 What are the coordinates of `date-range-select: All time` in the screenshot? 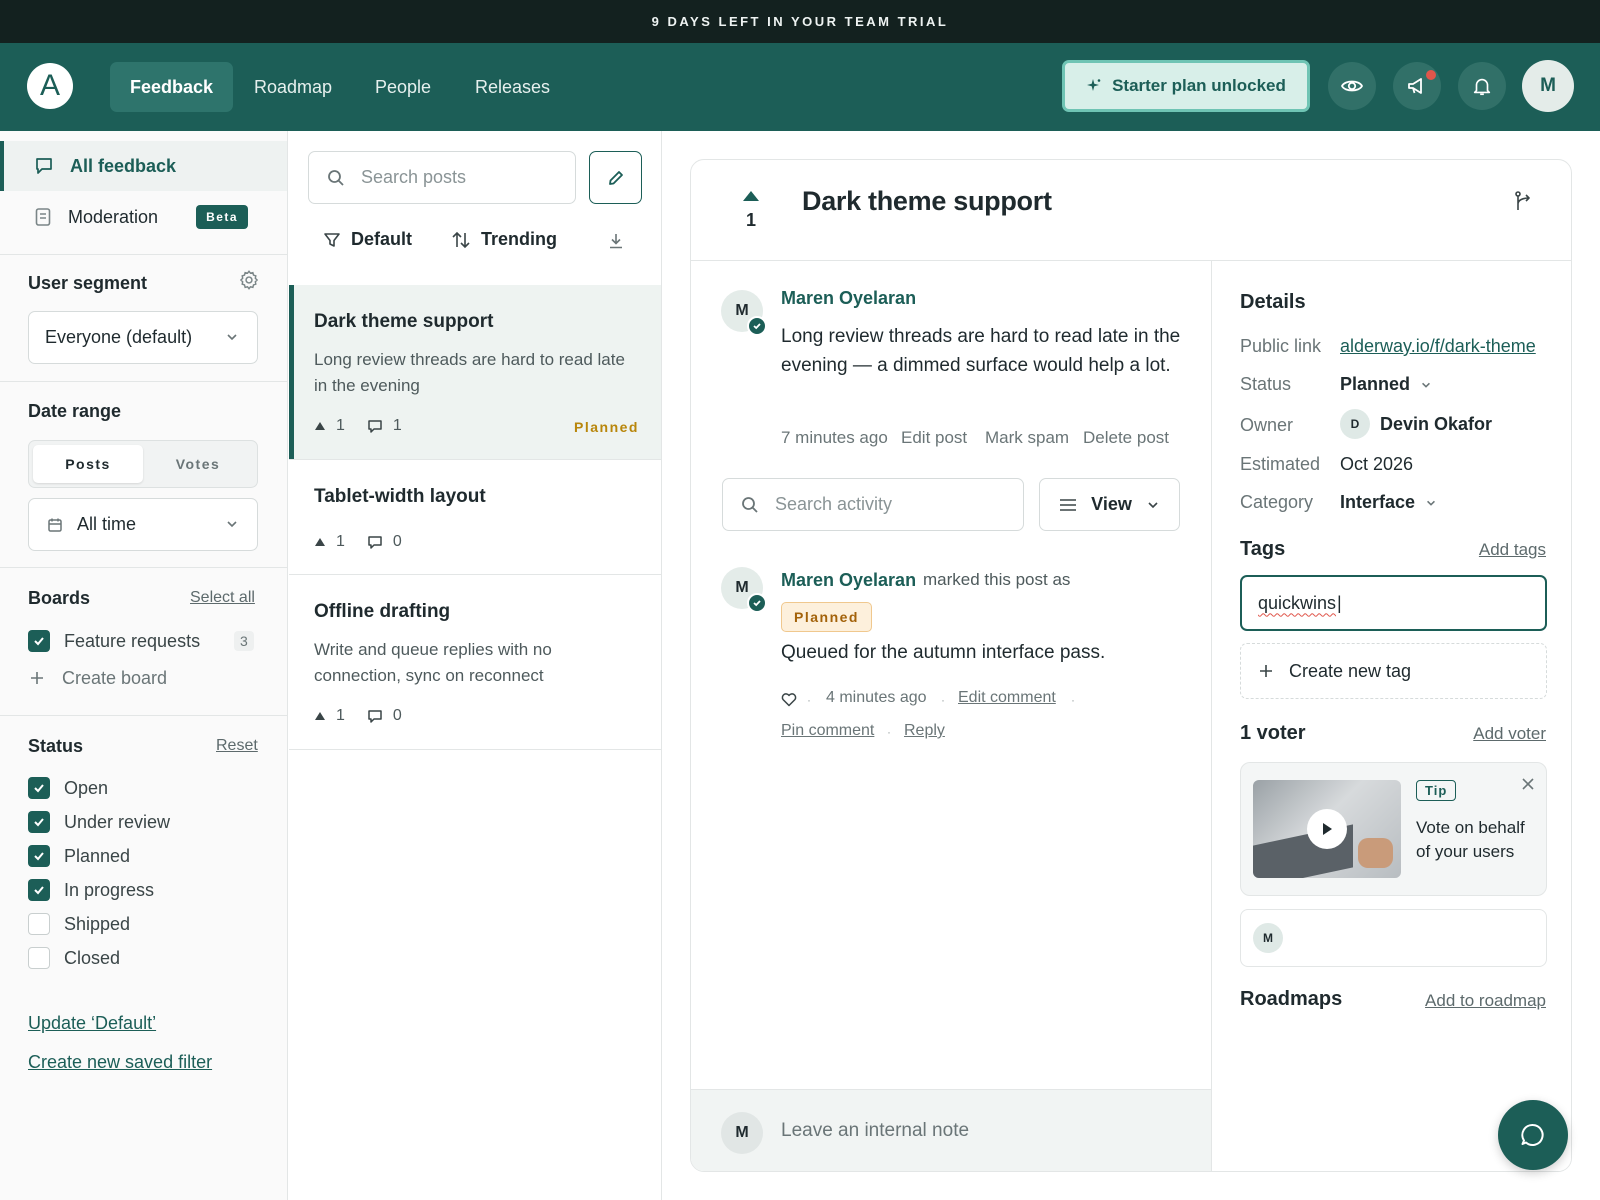 It's located at (143, 524).